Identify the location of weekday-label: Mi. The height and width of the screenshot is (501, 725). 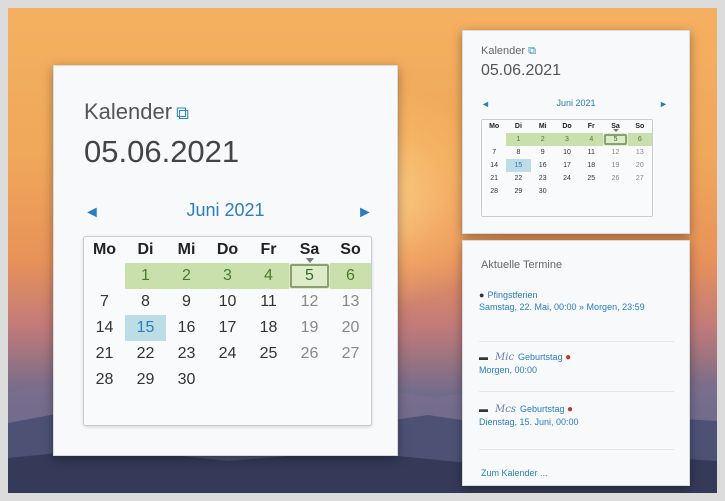
(186, 249).